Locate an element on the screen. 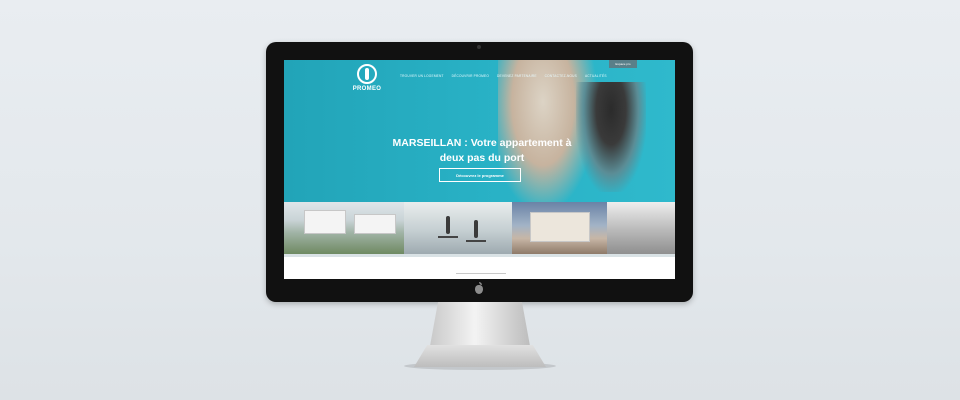 The image size is (960, 400). nav-item-actualites: ACTUALITÉS is located at coordinates (596, 76).